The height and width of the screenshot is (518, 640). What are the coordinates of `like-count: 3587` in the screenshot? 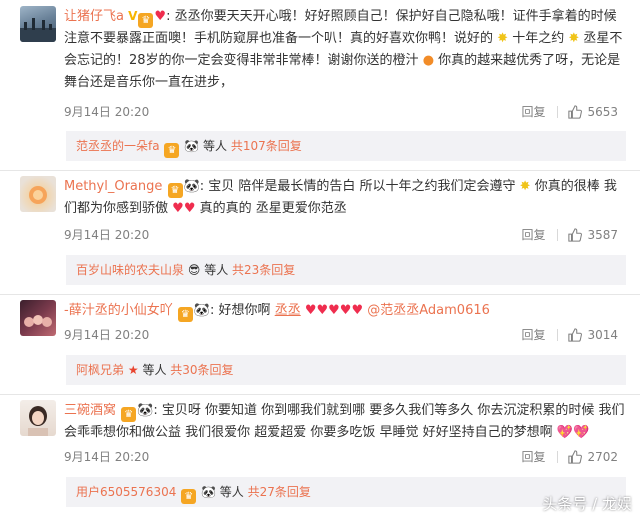 It's located at (602, 234).